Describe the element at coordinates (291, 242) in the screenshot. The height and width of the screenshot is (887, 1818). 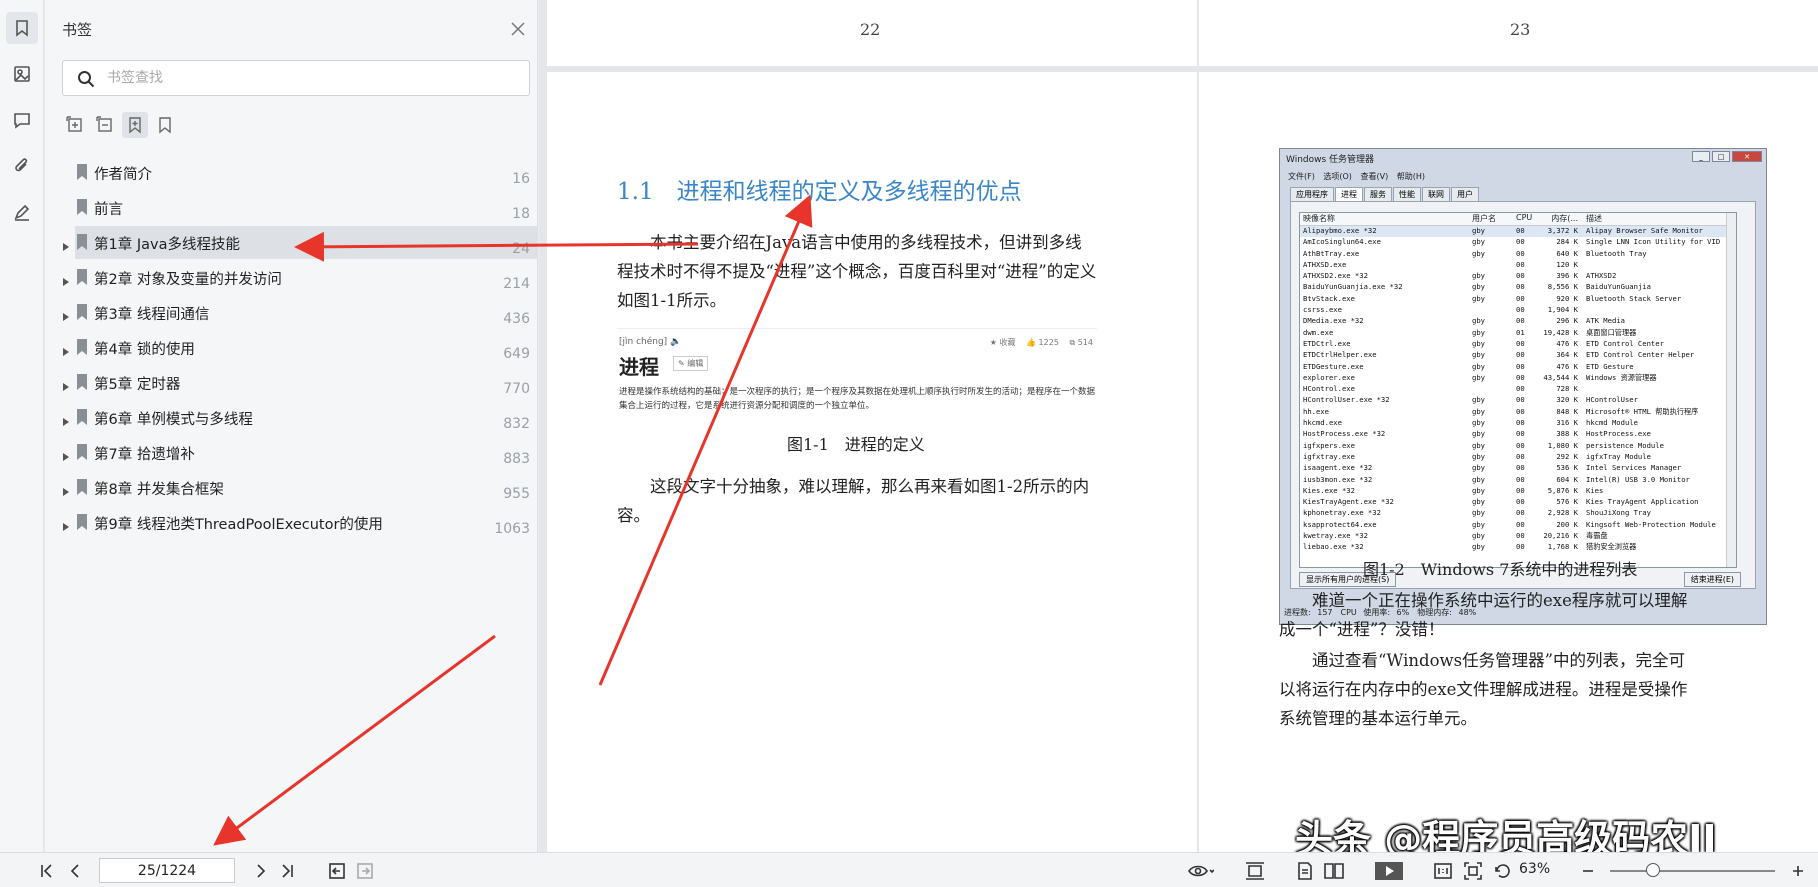
I see `bookmark-item-selected: 第1章 Java多线程技能 24` at that location.